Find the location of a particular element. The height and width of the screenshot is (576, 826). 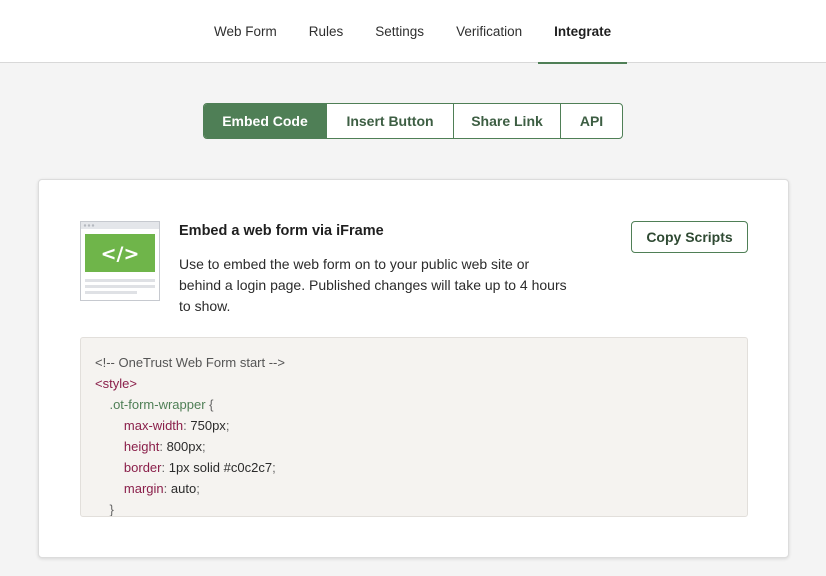

code-line: max-width: 750px; is located at coordinates (176, 425).